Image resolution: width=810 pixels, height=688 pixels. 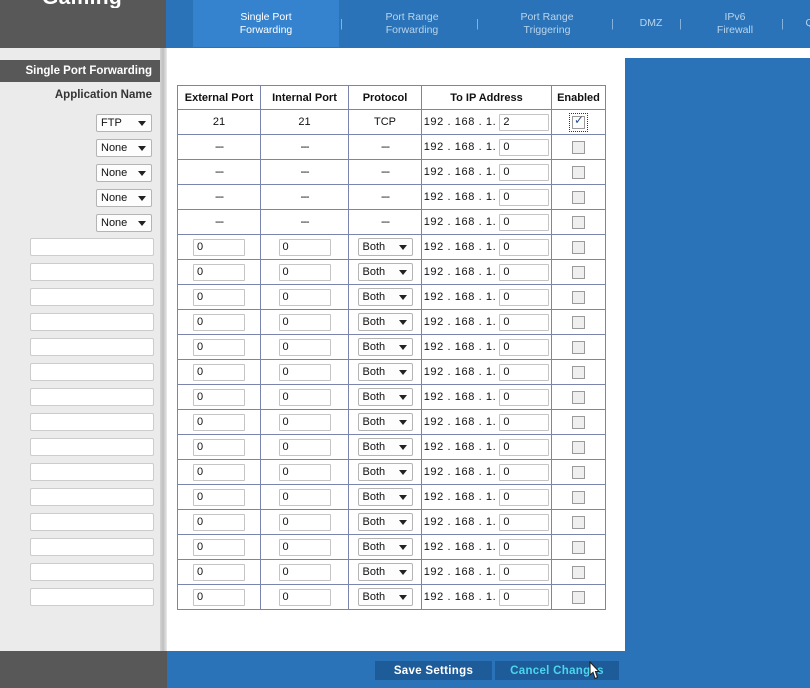 What do you see at coordinates (124, 123) in the screenshot?
I see `application-name-select-1: FTP` at bounding box center [124, 123].